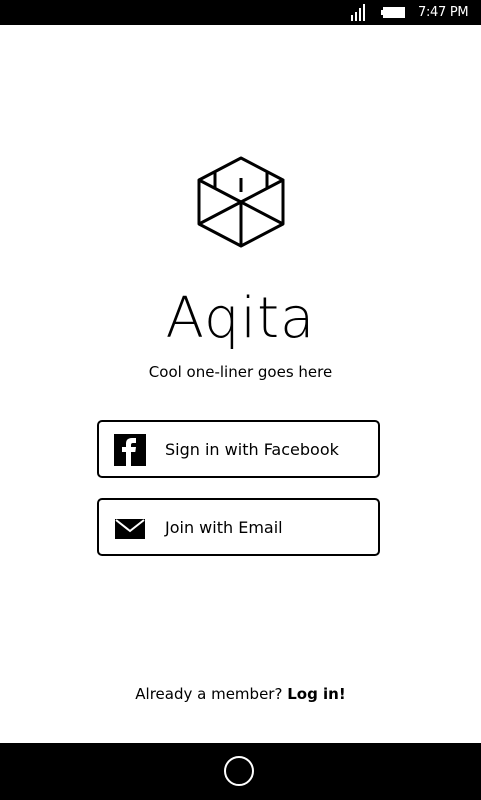 Image resolution: width=481 pixels, height=800 pixels. I want to click on home-circle-icon, so click(239, 771).